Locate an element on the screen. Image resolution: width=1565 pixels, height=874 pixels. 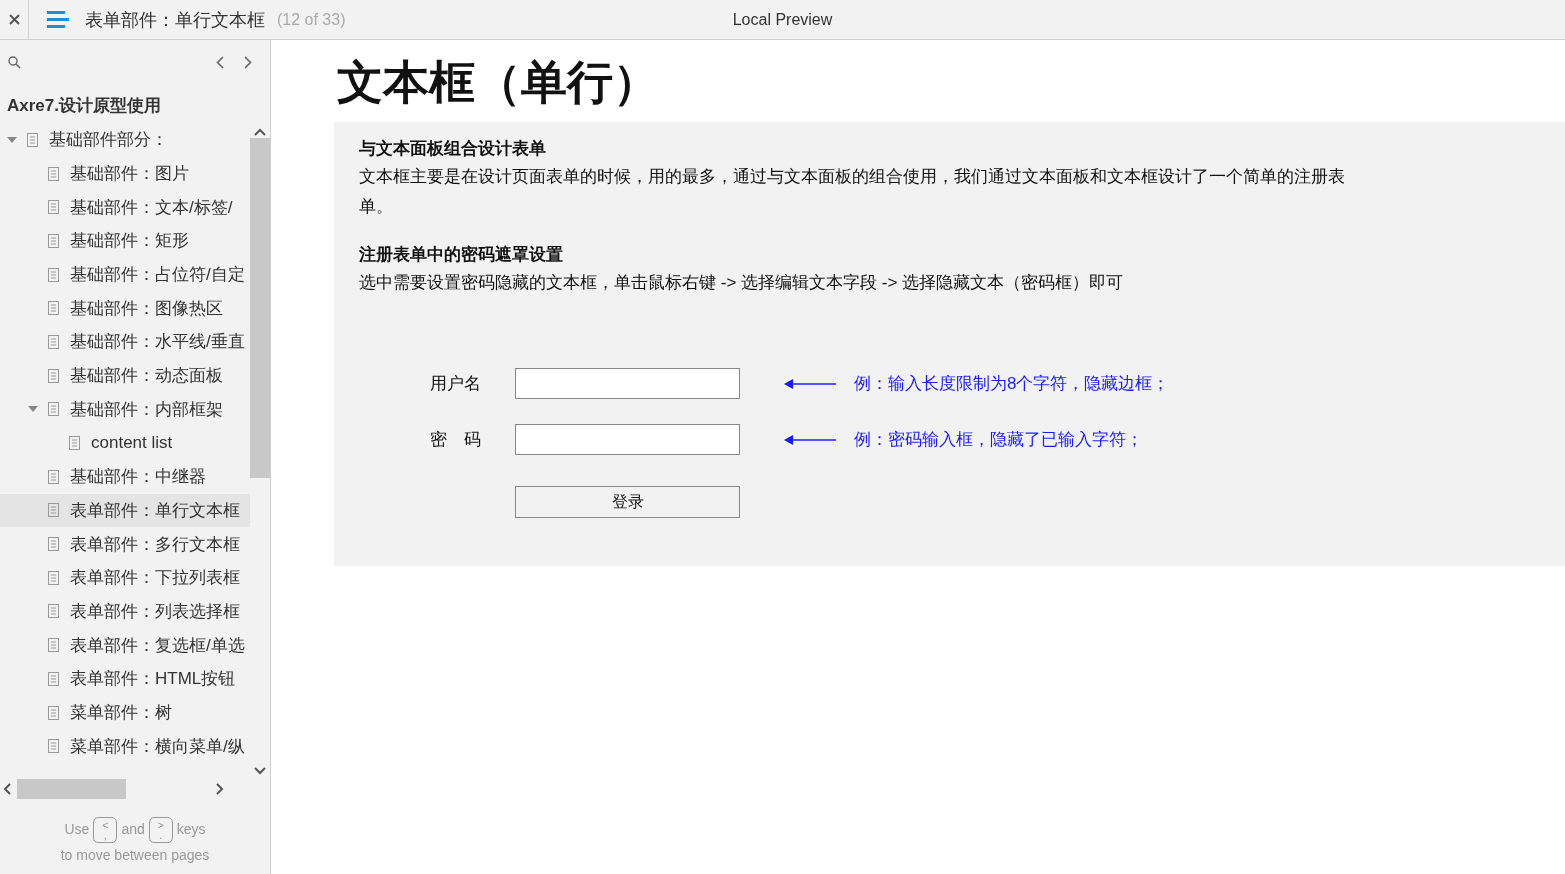
tree-item: 基础部件：占位符/自定 is located at coordinates (125, 274).